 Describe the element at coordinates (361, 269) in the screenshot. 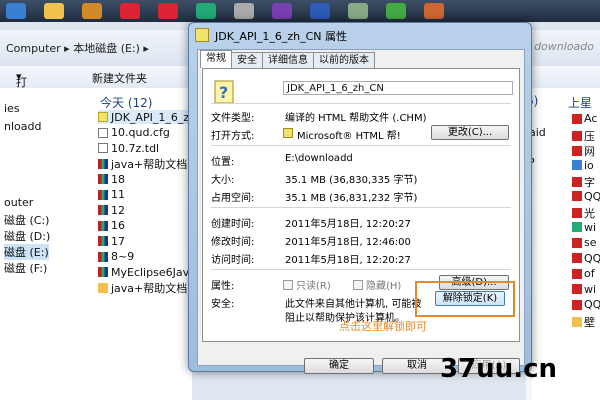

I see `separator` at that location.